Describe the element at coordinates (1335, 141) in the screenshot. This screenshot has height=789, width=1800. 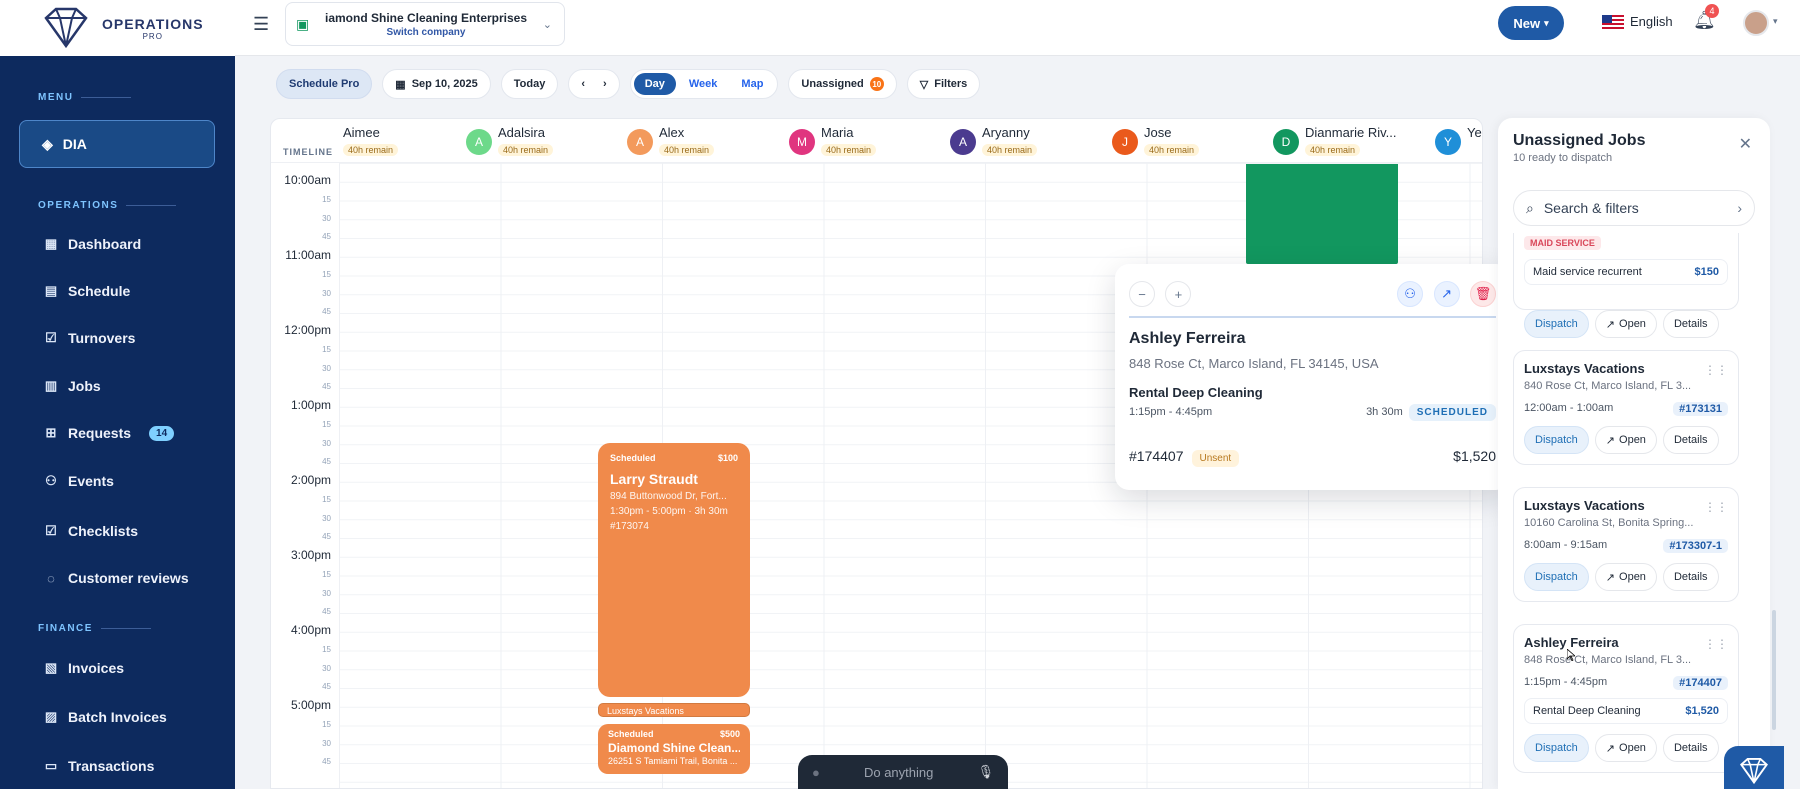
I see `staff-column-dianmarie: D Dianmarie Riv... 40h remain` at that location.